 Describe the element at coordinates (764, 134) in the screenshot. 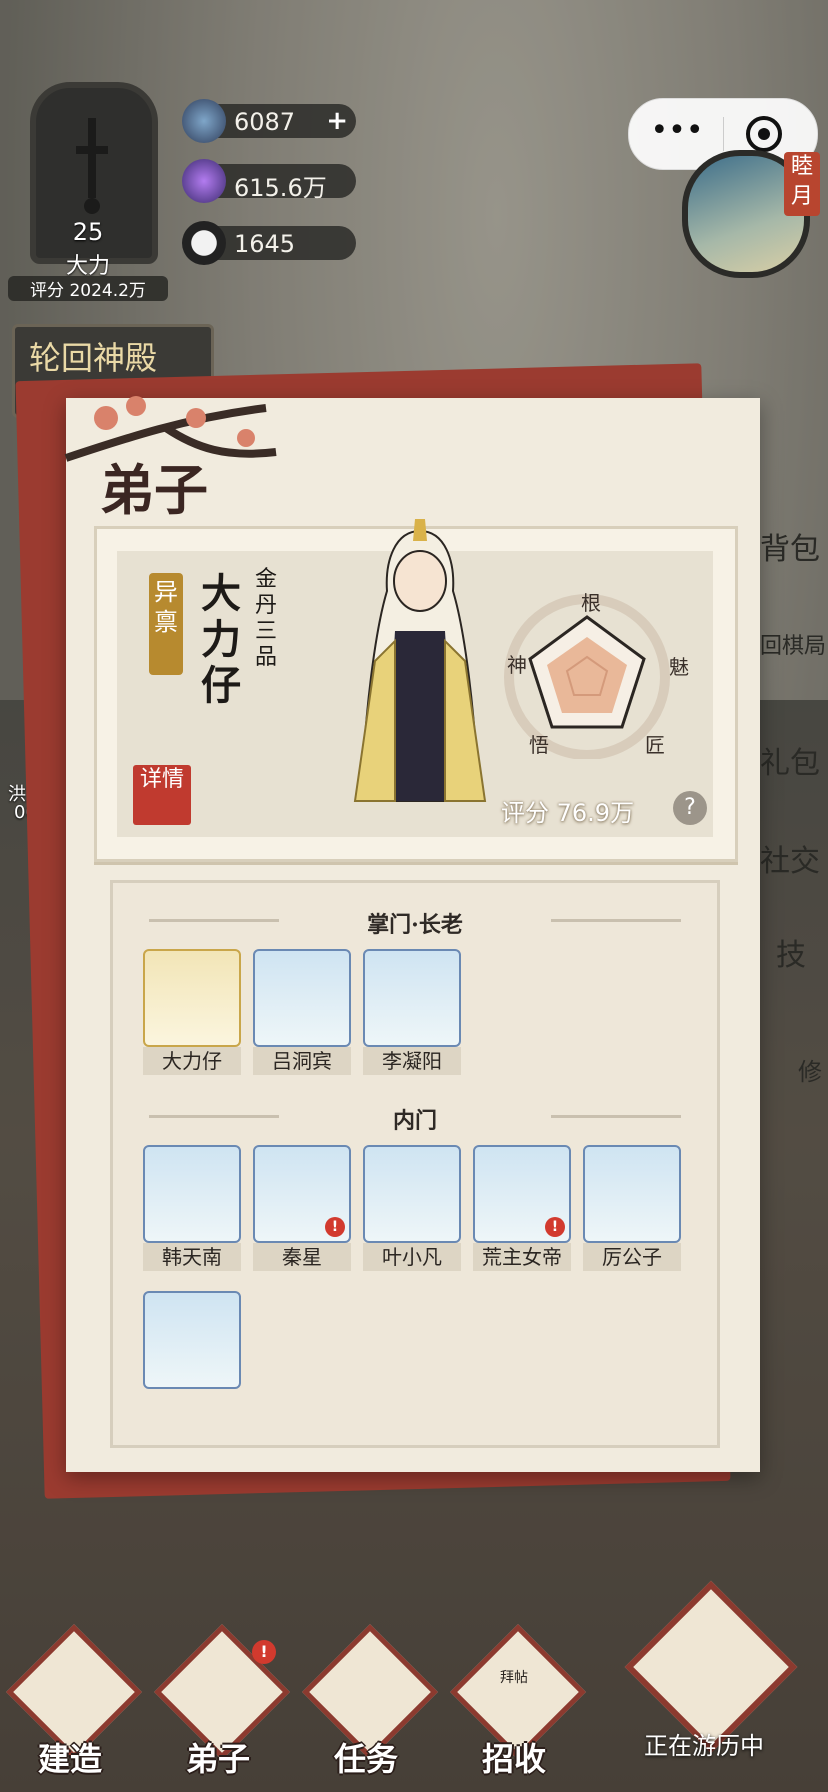

I see `close-target-icon` at that location.